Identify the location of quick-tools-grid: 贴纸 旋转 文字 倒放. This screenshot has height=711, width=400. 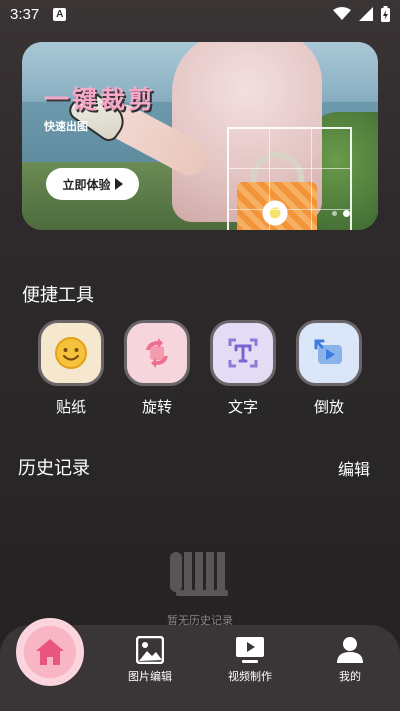
(200, 370).